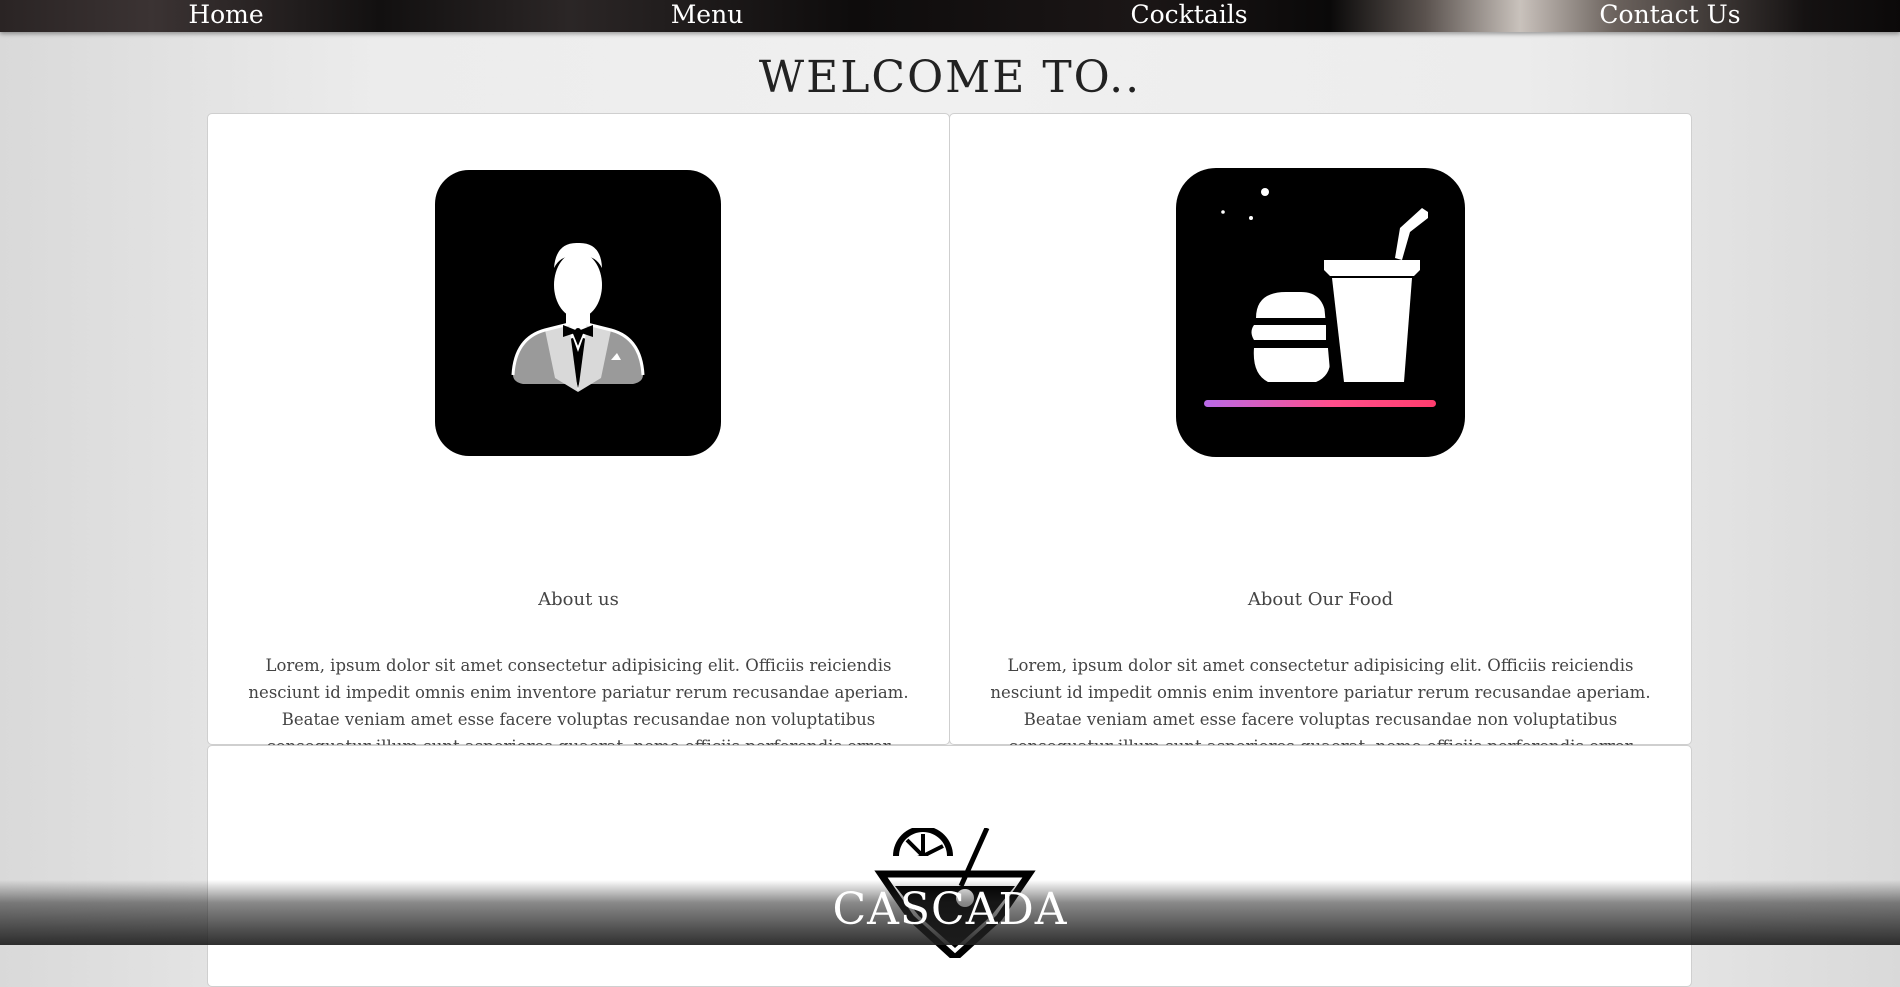 Image resolution: width=1900 pixels, height=987 pixels. What do you see at coordinates (950, 16) in the screenshot?
I see `top-navigation: Home Menu Cocktails Contact Us` at bounding box center [950, 16].